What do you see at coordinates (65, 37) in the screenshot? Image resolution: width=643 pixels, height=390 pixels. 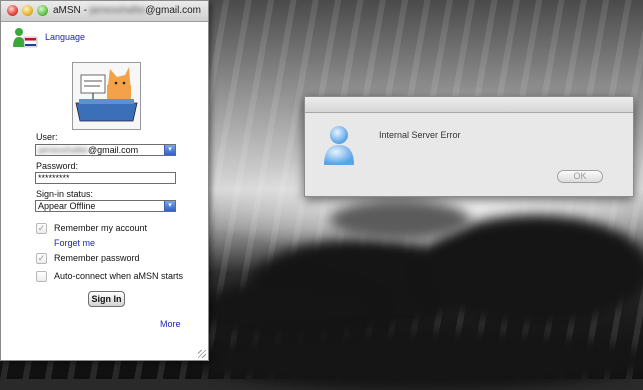 I see `language-link: Language` at bounding box center [65, 37].